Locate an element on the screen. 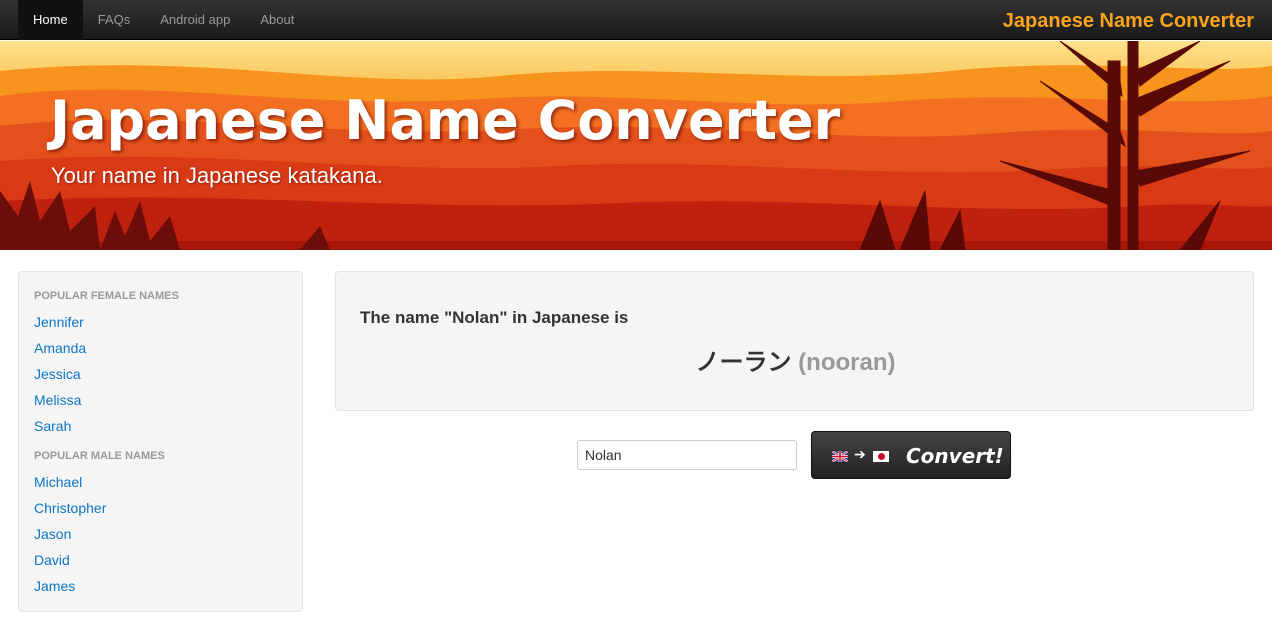 The image size is (1272, 622). male-name-link: David is located at coordinates (160, 560).